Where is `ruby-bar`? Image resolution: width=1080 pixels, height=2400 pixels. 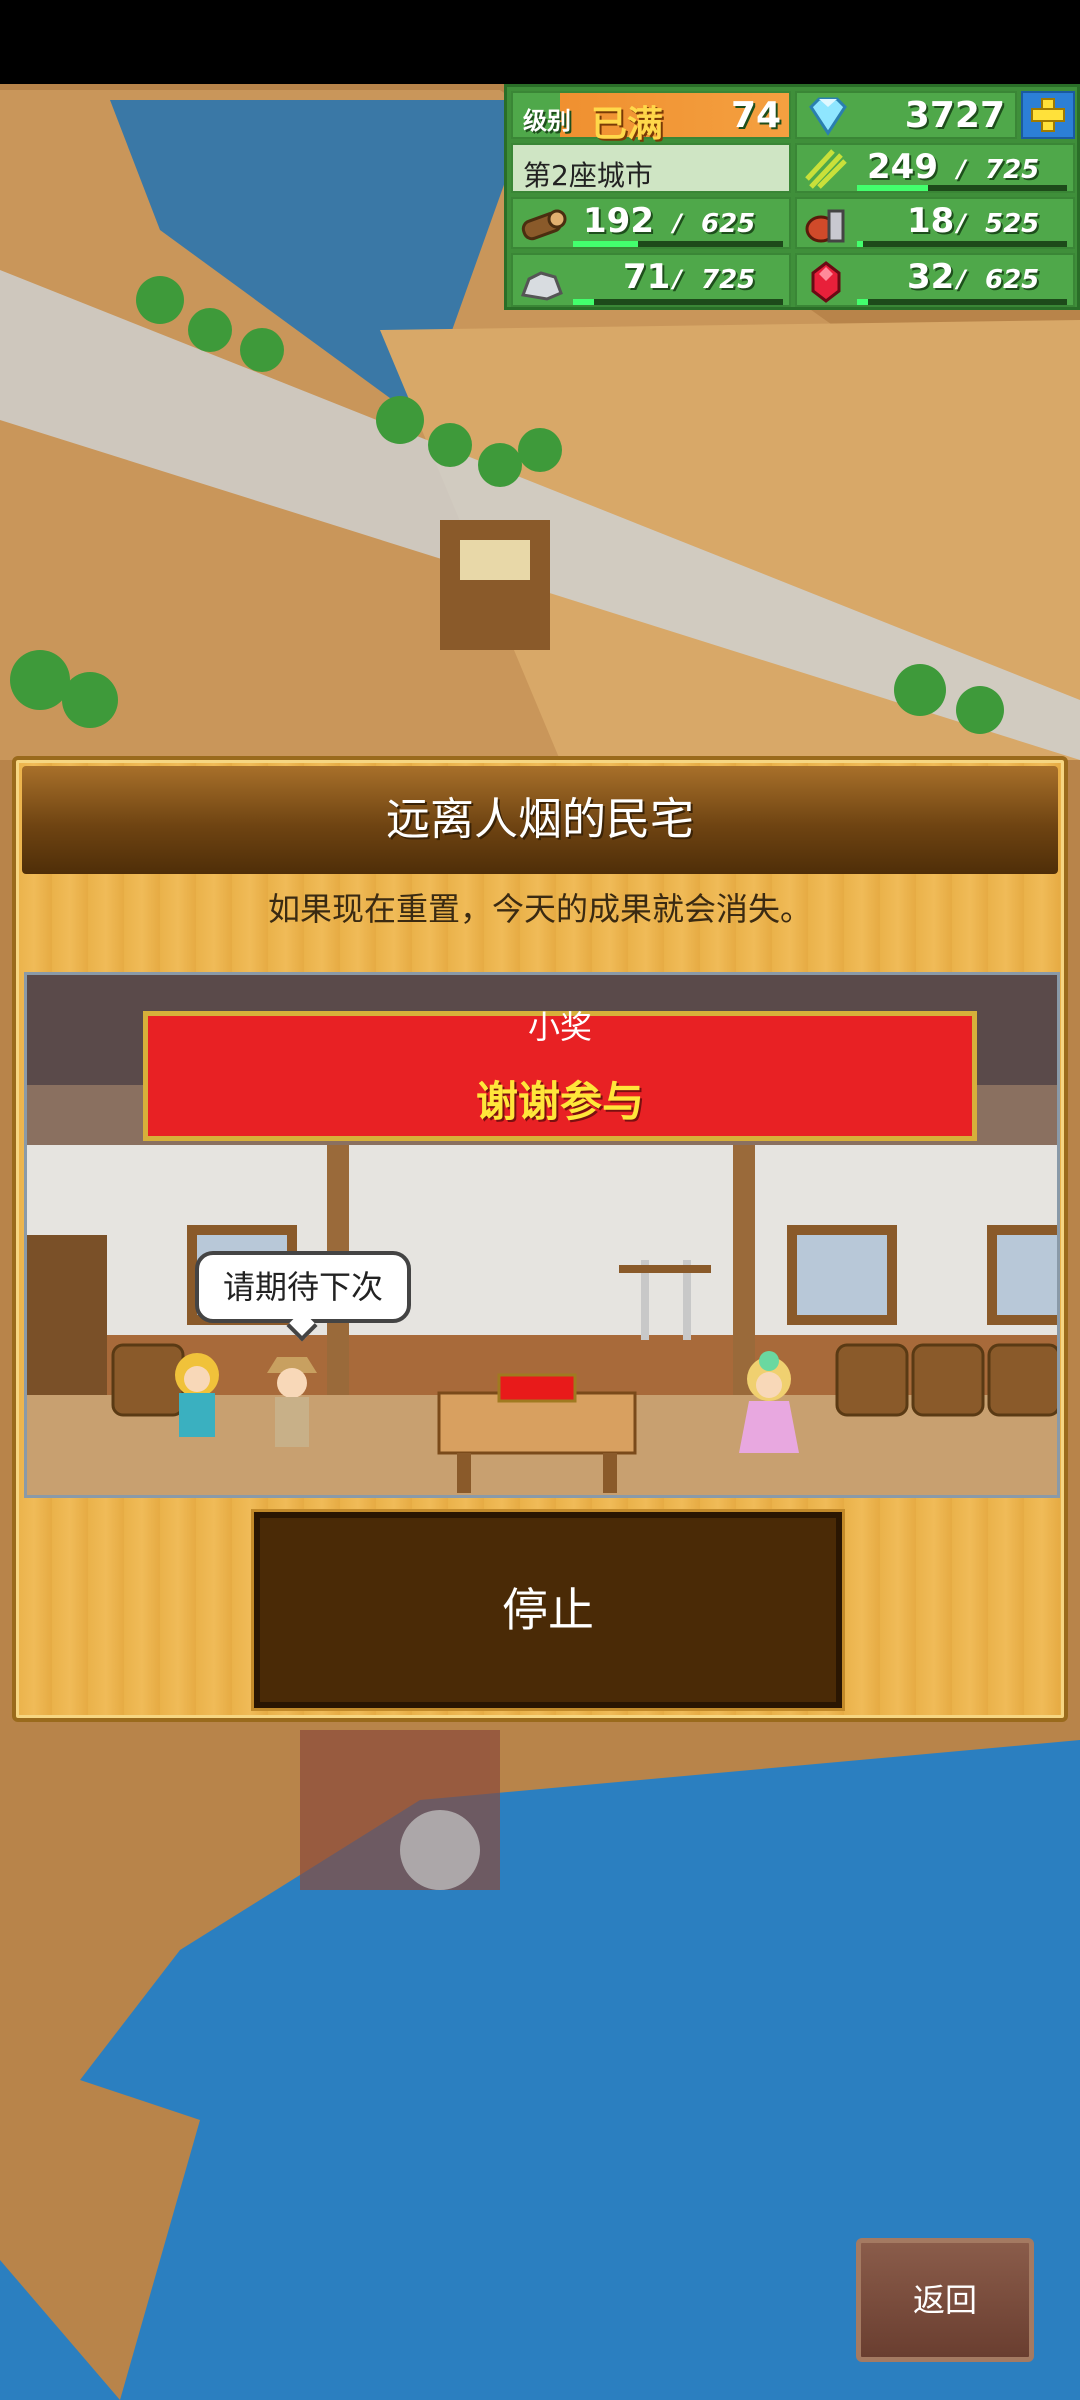 ruby-bar is located at coordinates (962, 302).